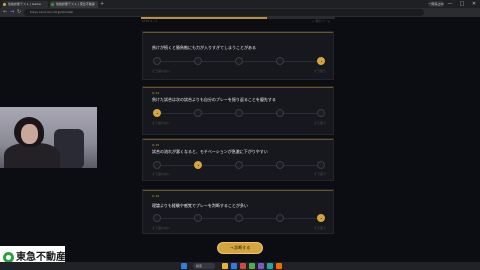 The height and width of the screenshot is (270, 480). I want to click on webcam-overlay, so click(48, 137).